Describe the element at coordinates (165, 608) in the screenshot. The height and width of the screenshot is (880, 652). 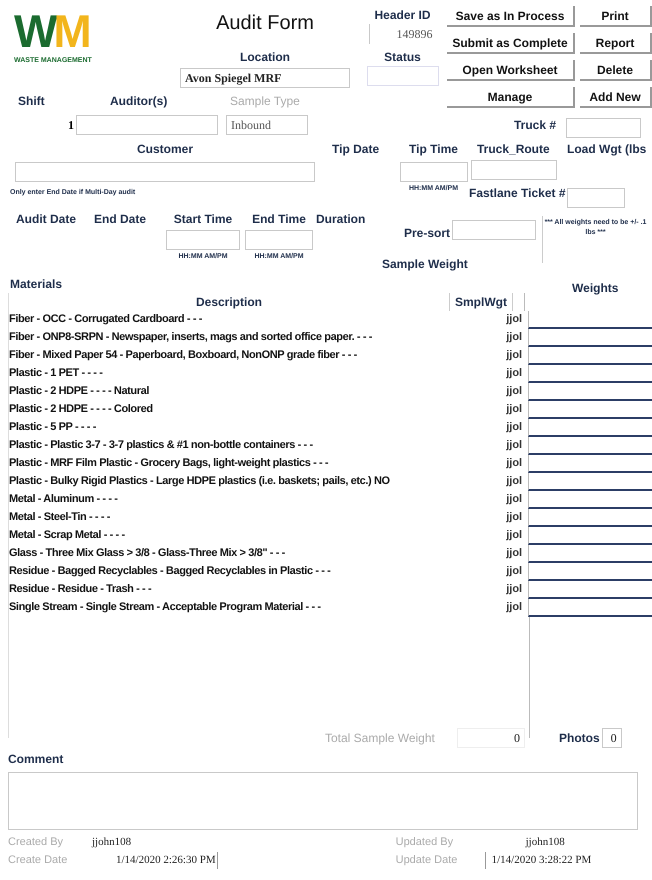
I see `material-description: Single Stream - Single Stream - Acceptable Program Material - - -` at that location.